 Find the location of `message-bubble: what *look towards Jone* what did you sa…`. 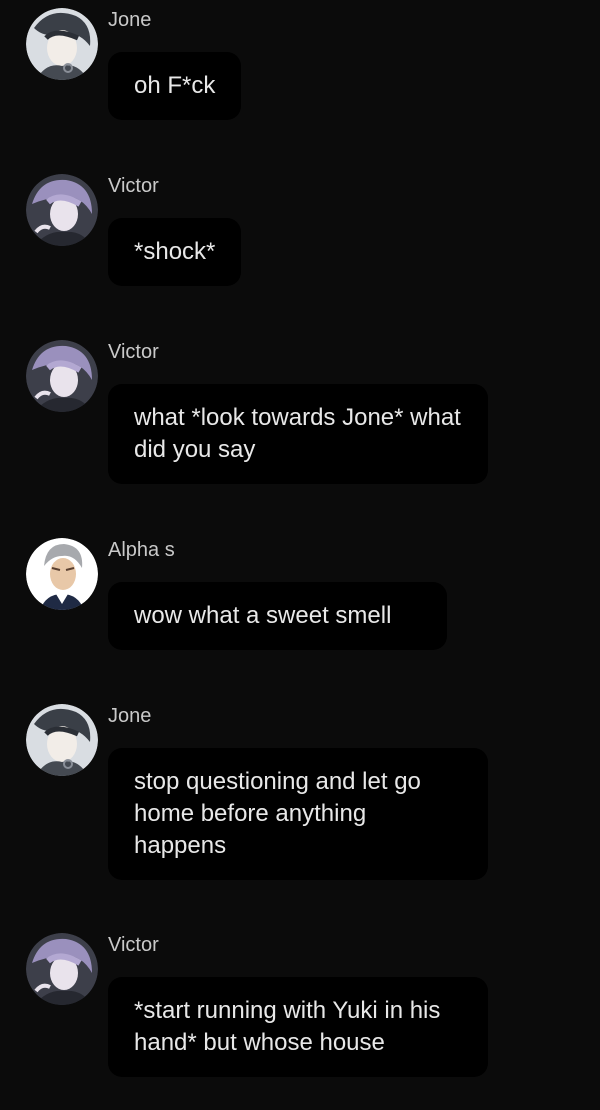

message-bubble: what *look towards Jone* what did you sa… is located at coordinates (298, 434).